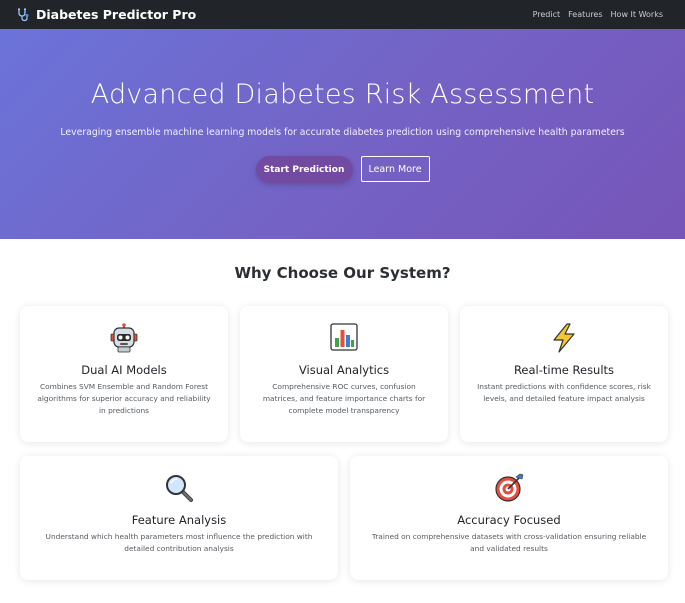 Image resolution: width=685 pixels, height=603 pixels. What do you see at coordinates (23, 14) in the screenshot?
I see `stethoscope-icon` at bounding box center [23, 14].